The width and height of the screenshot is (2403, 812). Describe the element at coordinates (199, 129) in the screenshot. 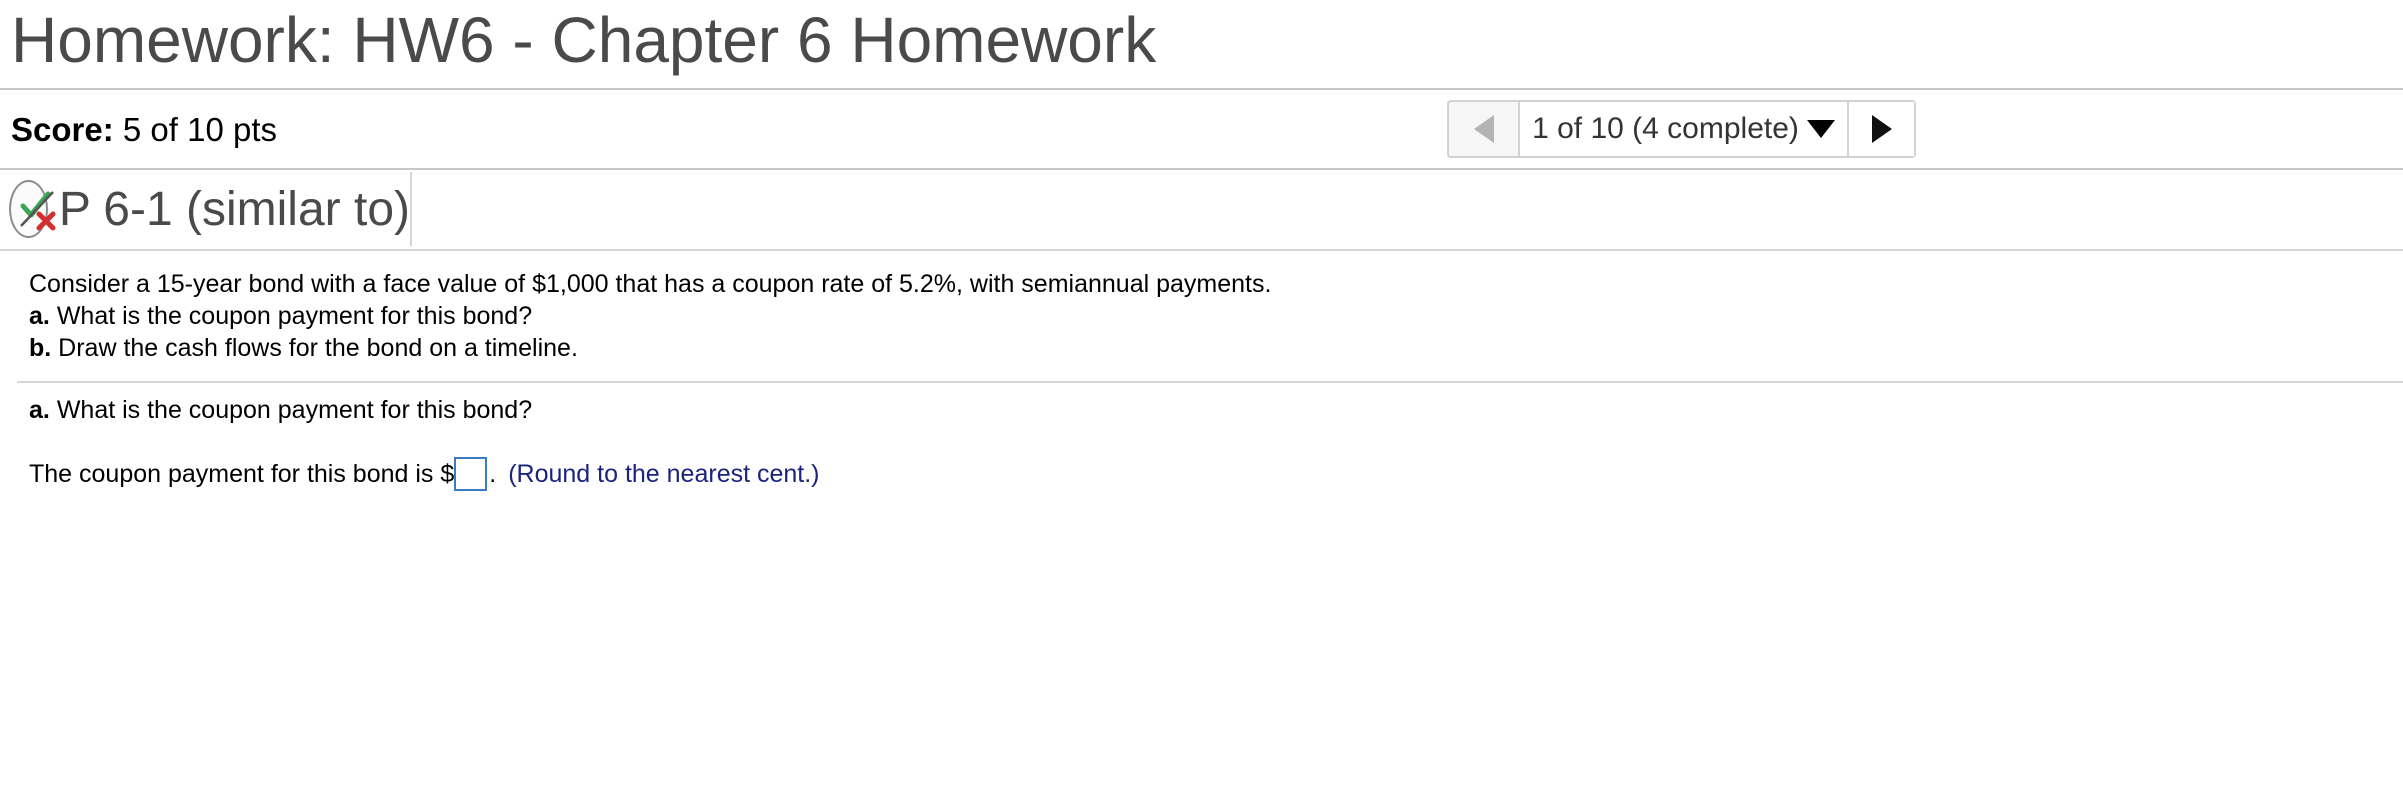

I see `score-value: 5 of 10 pts` at that location.